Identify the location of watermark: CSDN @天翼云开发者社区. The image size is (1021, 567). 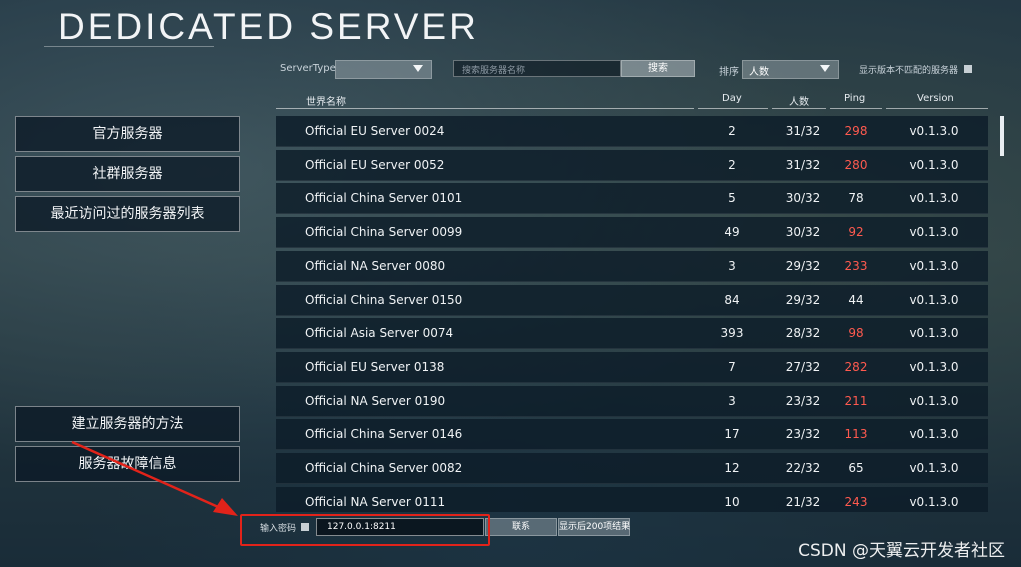
(901, 551).